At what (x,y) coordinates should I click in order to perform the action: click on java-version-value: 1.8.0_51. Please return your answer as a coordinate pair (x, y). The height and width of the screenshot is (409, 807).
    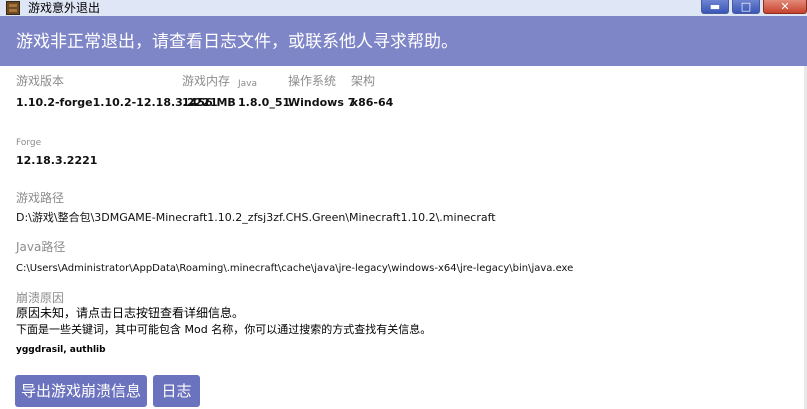
    Looking at the image, I should click on (264, 102).